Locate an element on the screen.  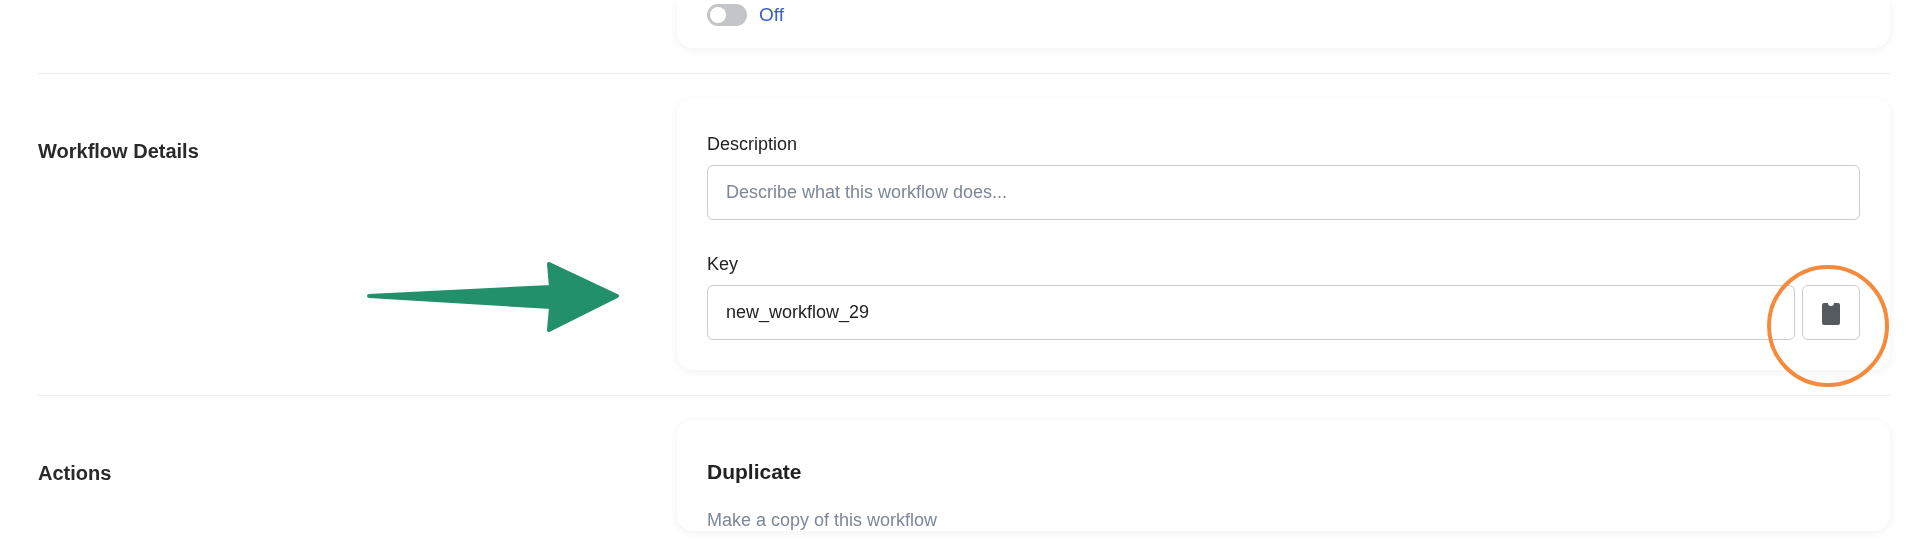
action-description: Make a copy of this workflow is located at coordinates (823, 520).